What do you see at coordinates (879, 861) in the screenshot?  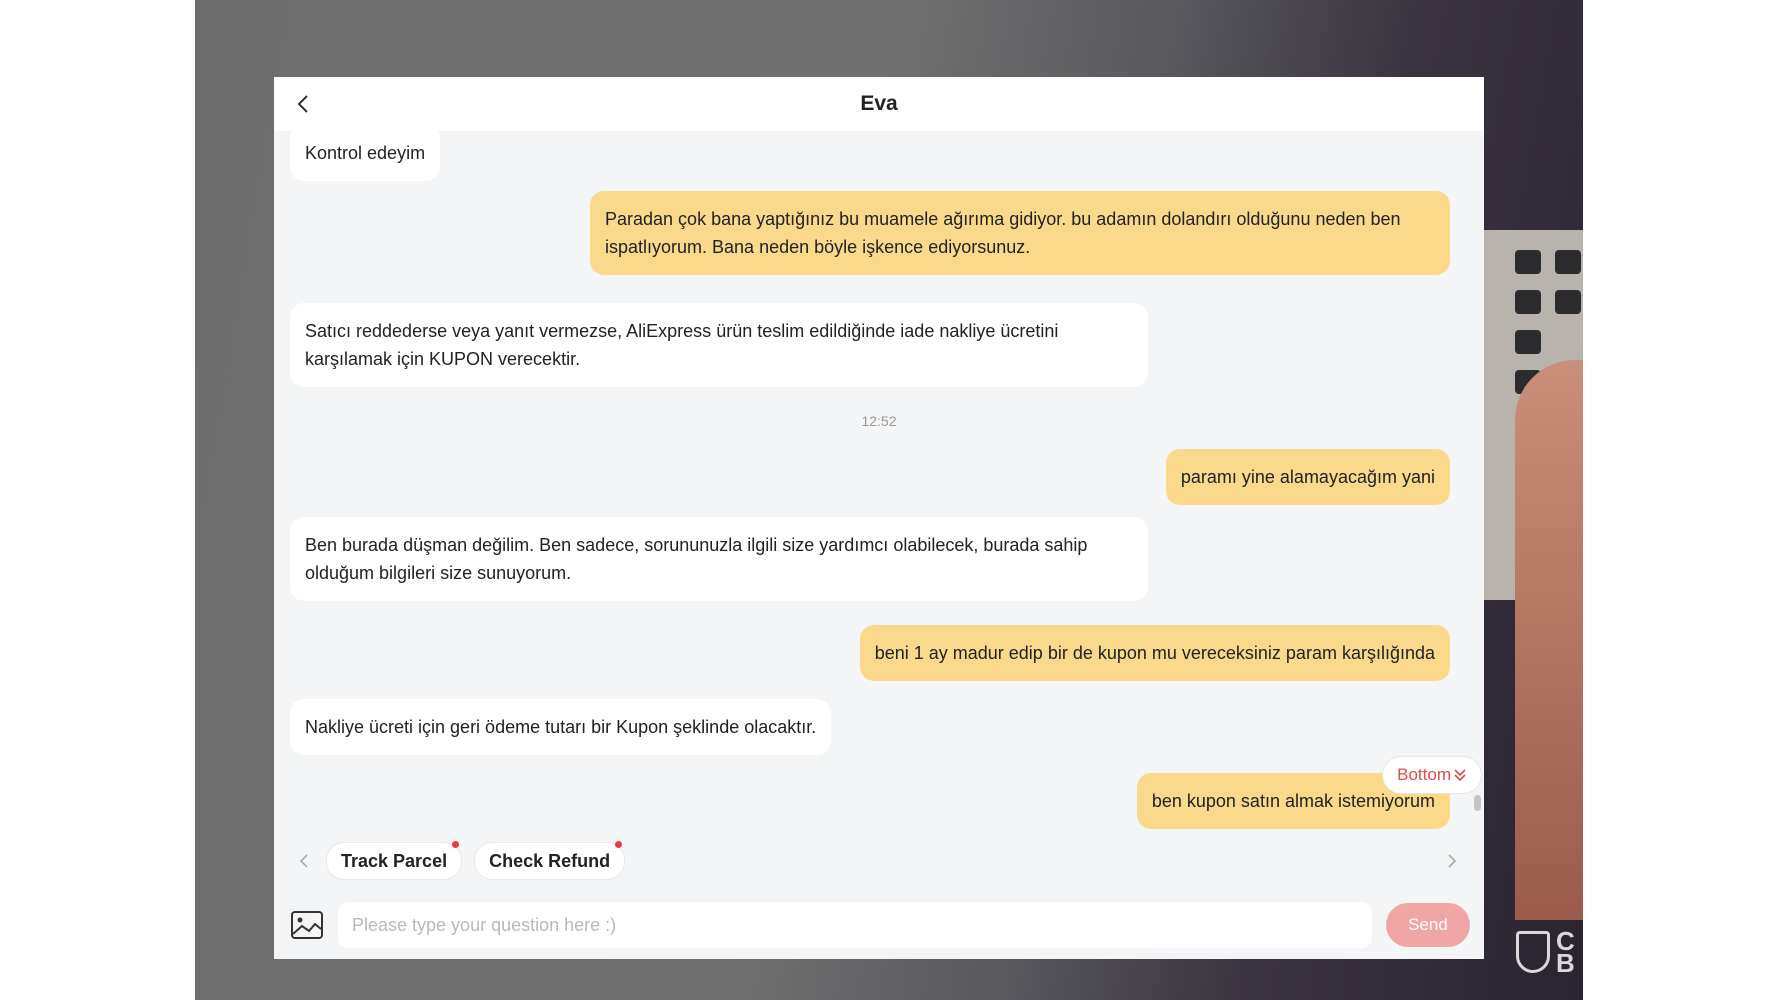 I see `quick-actions-bar: Track Parcel Check Refund` at bounding box center [879, 861].